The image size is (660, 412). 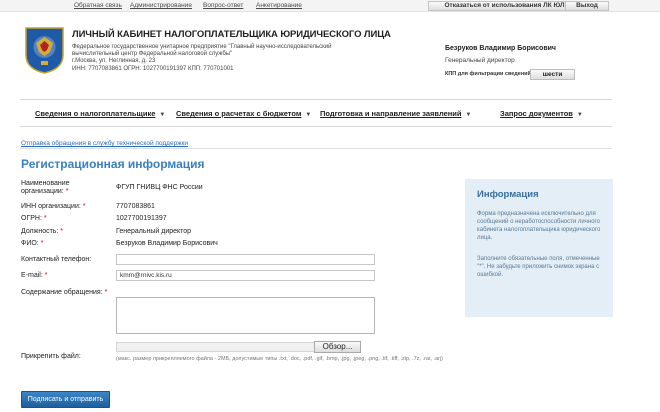 I want to click on nav-label: Сведения о расчетах с бюджетом, so click(x=239, y=113).